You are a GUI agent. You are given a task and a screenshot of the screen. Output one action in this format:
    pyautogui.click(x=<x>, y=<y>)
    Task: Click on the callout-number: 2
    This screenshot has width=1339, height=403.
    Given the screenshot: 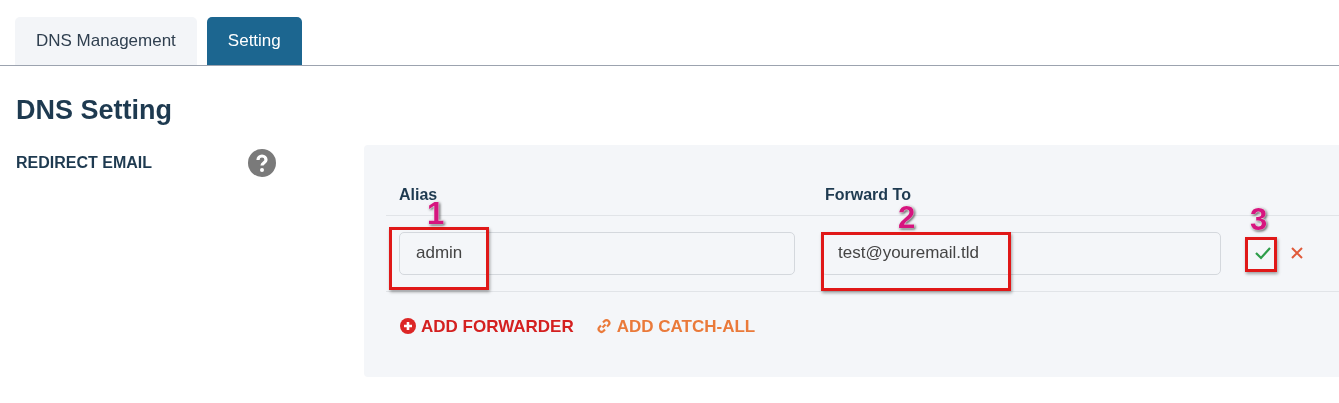 What is the action you would take?
    pyautogui.click(x=907, y=217)
    